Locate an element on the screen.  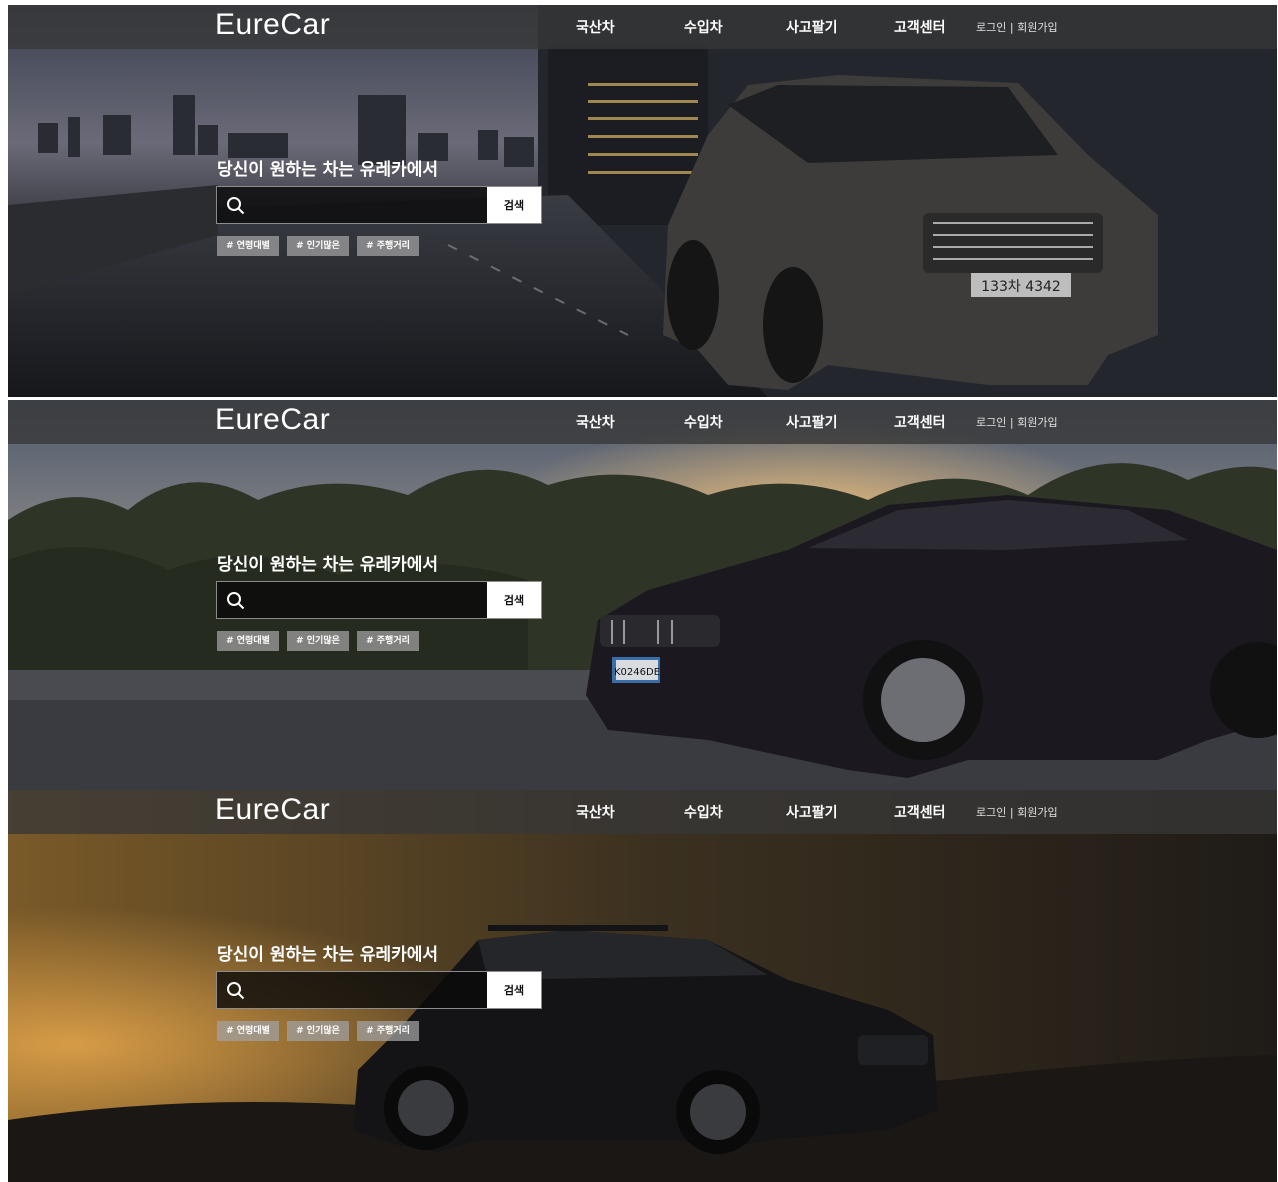
license-plate: K0246DE is located at coordinates (637, 672).